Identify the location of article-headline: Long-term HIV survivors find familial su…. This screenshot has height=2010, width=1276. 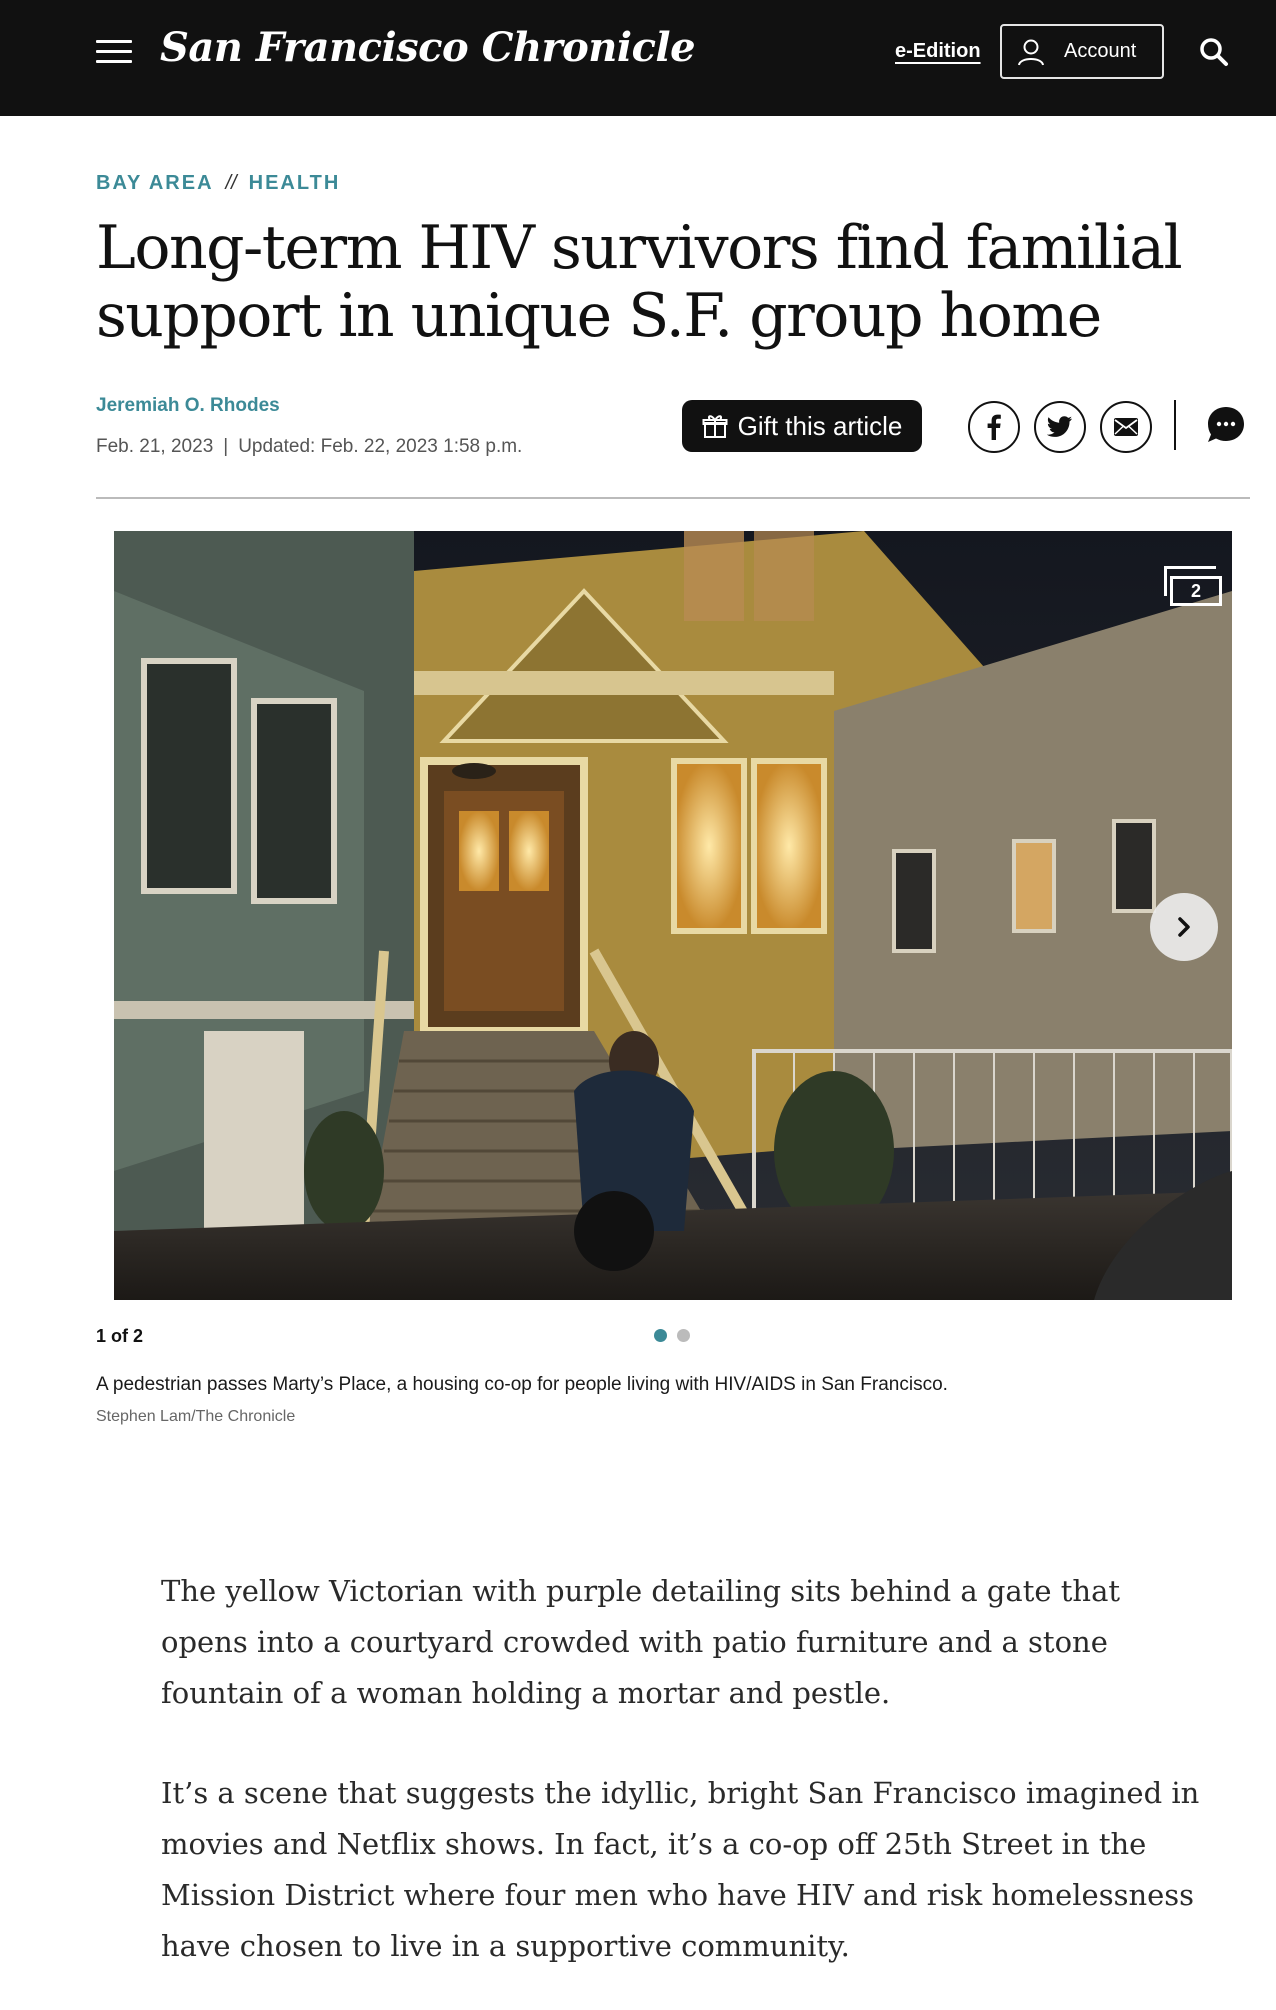
(639, 282).